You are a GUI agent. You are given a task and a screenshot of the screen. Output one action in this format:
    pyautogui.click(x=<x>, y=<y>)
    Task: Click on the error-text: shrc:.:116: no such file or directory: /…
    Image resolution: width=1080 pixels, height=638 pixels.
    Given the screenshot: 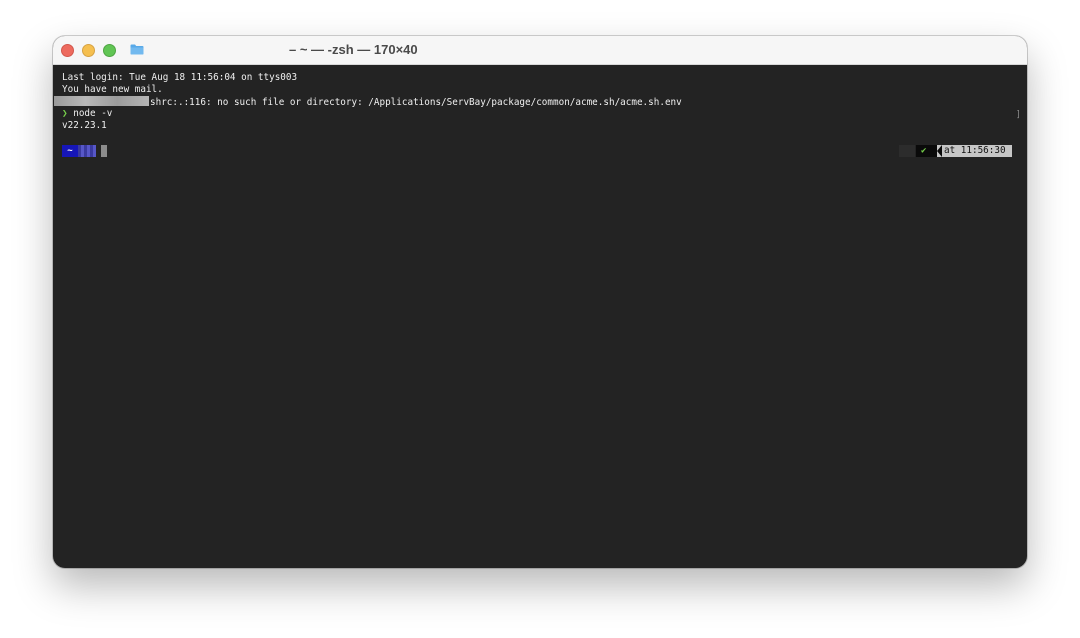 What is the action you would take?
    pyautogui.click(x=416, y=102)
    